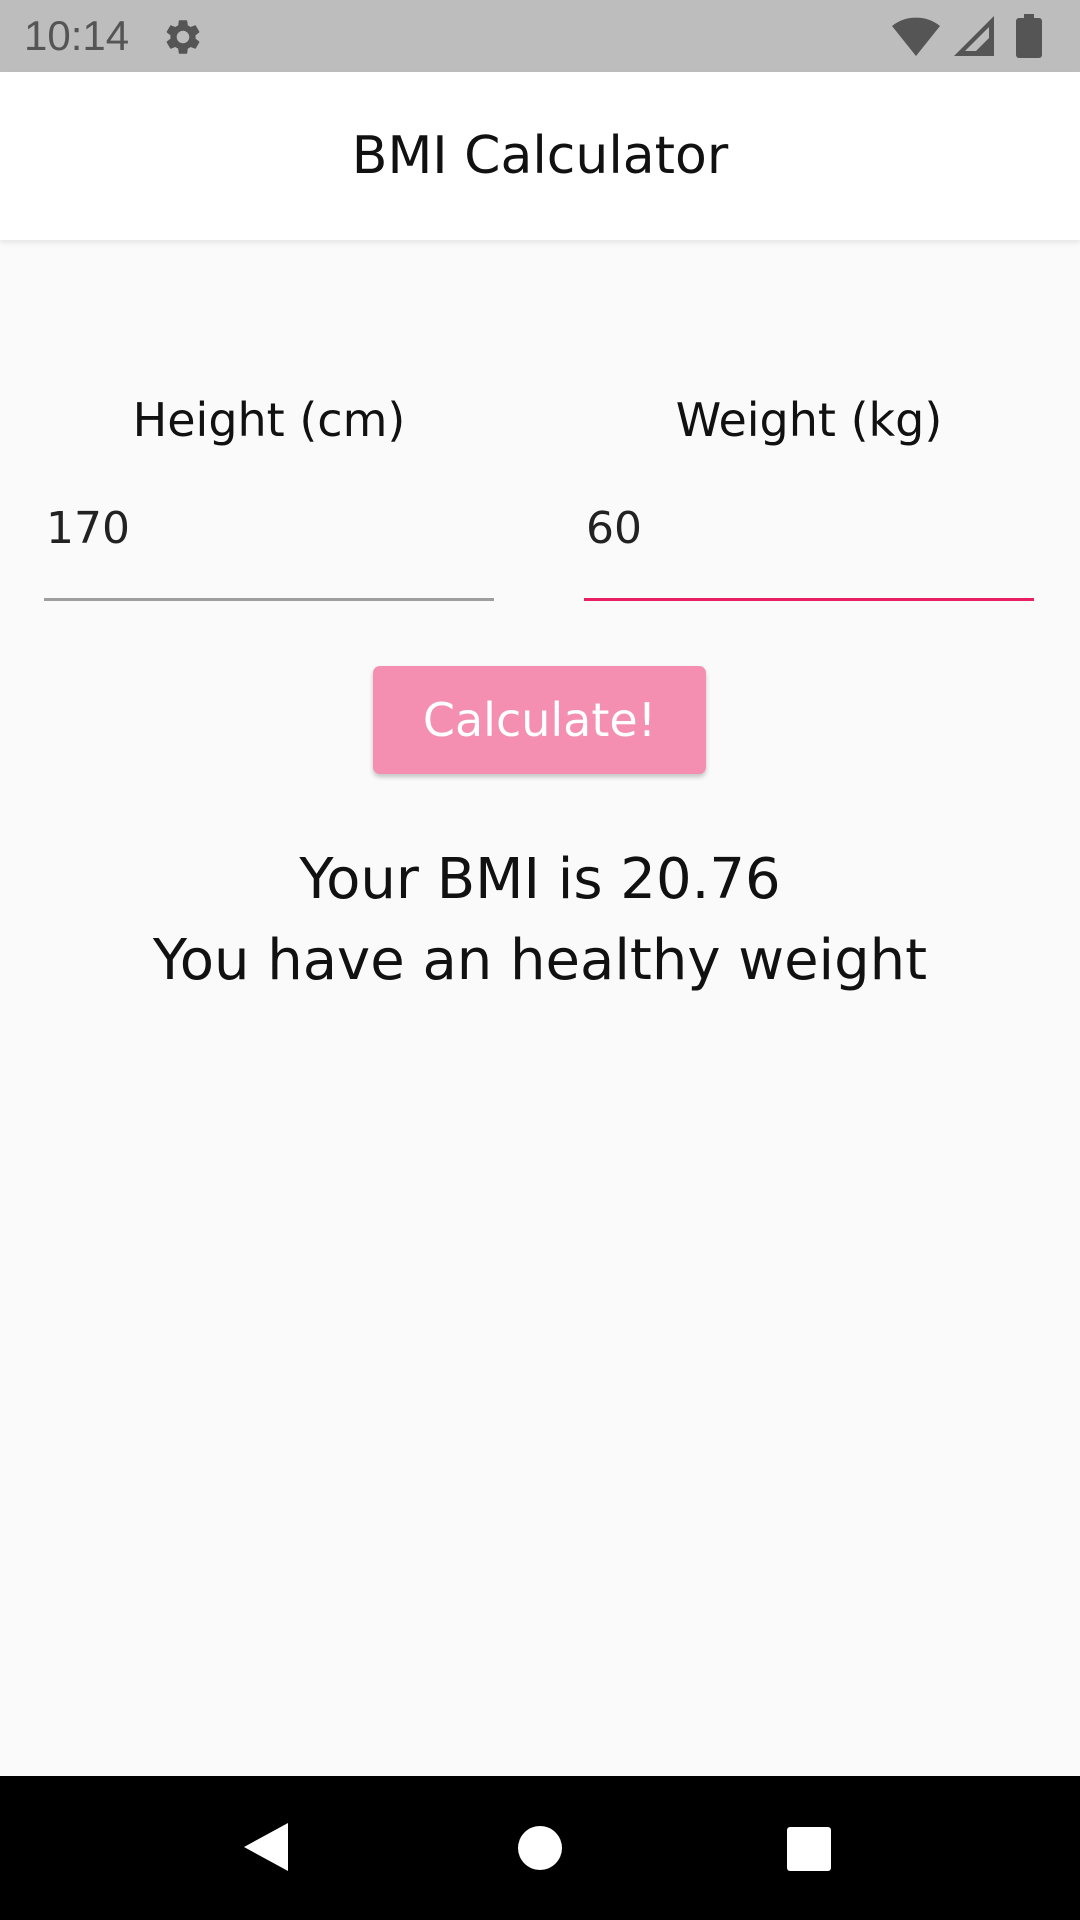  I want to click on height-value: 170, so click(88, 528).